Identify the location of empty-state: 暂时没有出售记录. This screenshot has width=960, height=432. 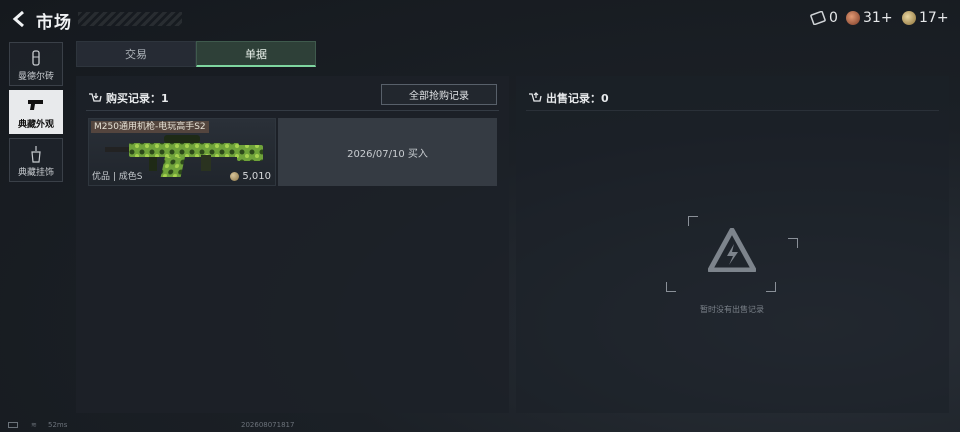
(732, 272).